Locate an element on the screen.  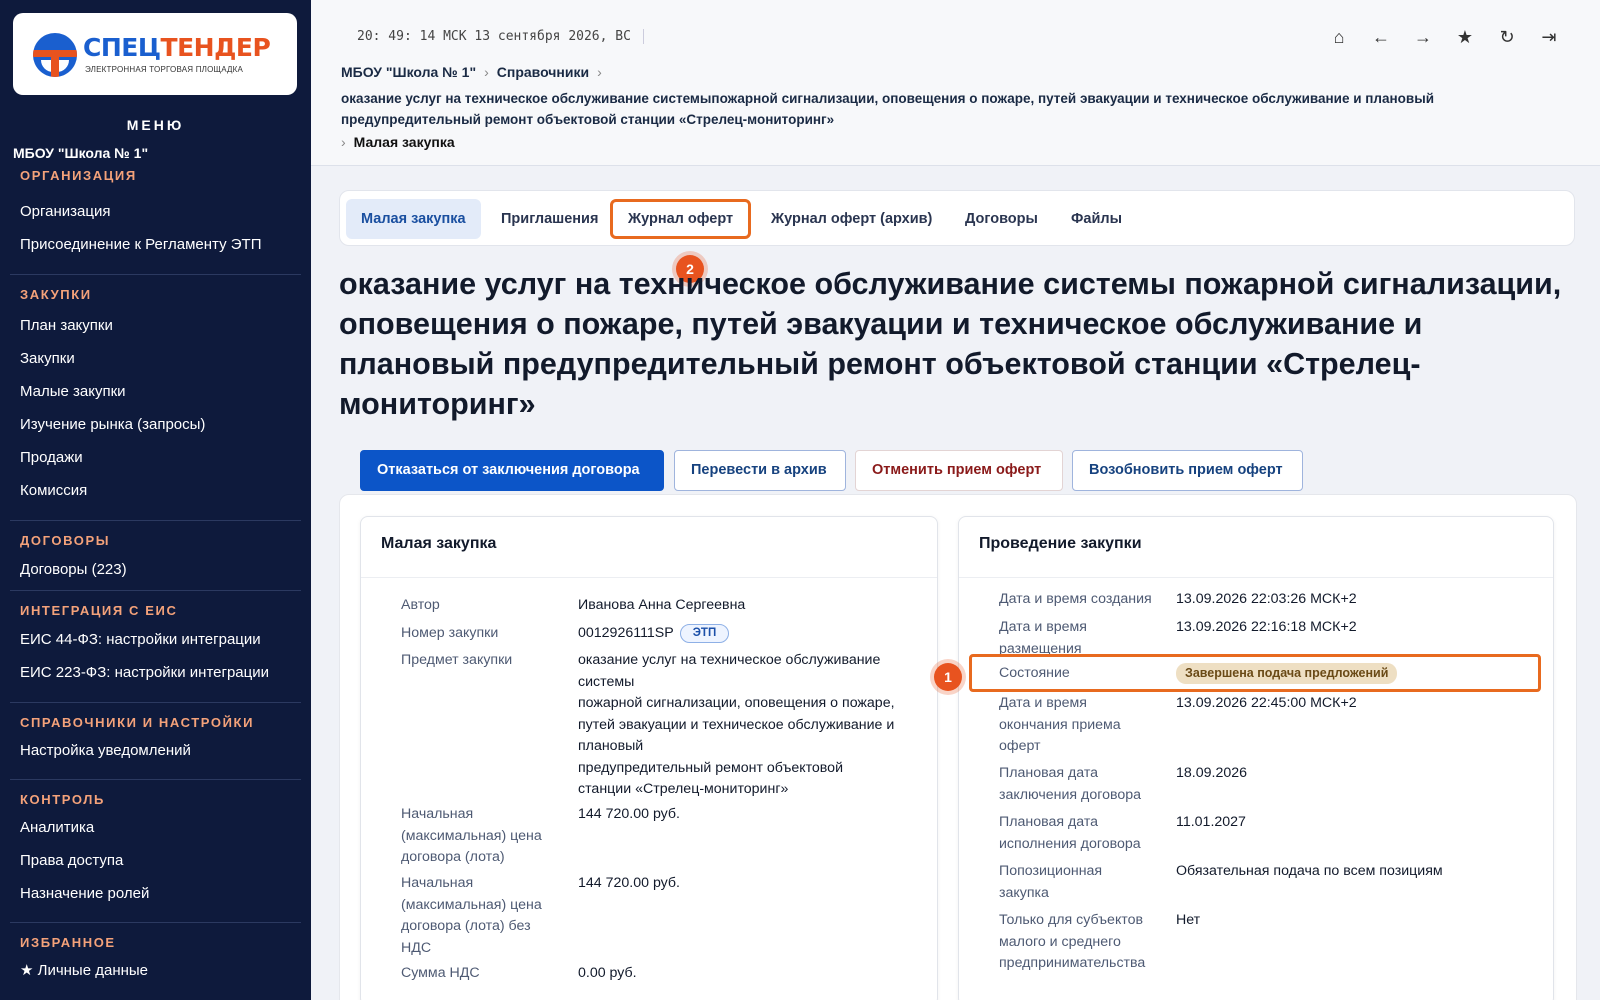
logo: СПЕЦТЕНДЕР ЭЛЕКТРОННАЯ ТОРГОВАЯ ПЛОЩАДКА is located at coordinates (155, 54).